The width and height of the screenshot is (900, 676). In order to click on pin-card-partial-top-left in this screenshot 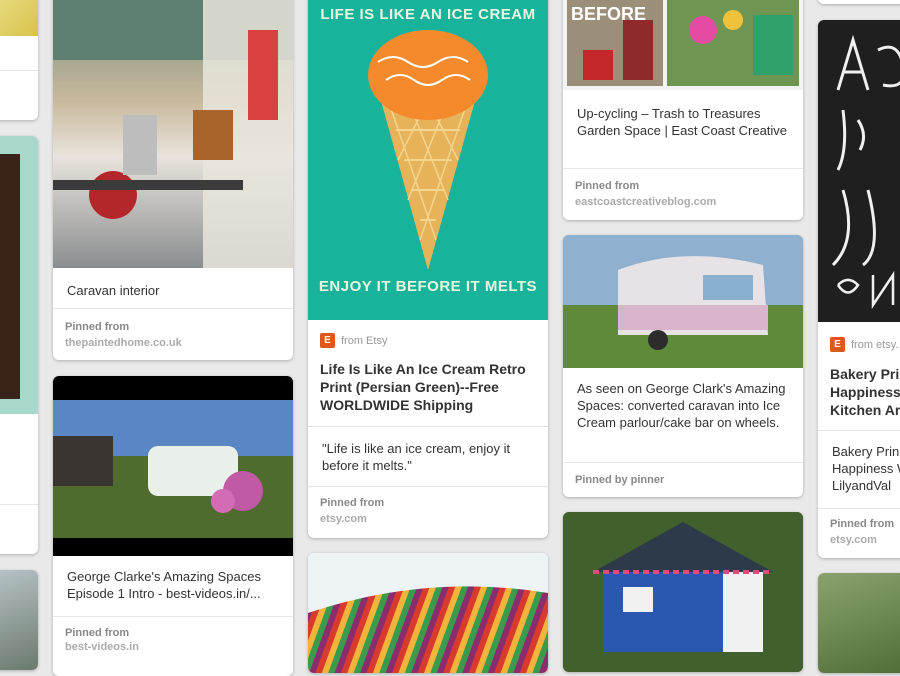, I will do `click(19, 60)`.